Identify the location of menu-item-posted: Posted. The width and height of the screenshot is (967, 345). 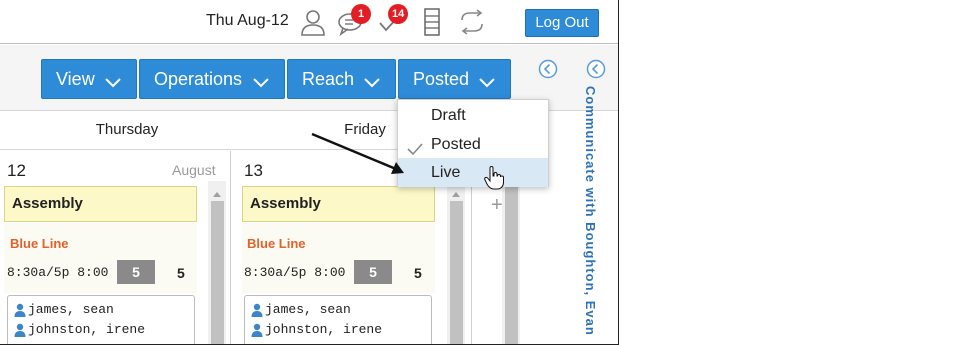
(473, 144).